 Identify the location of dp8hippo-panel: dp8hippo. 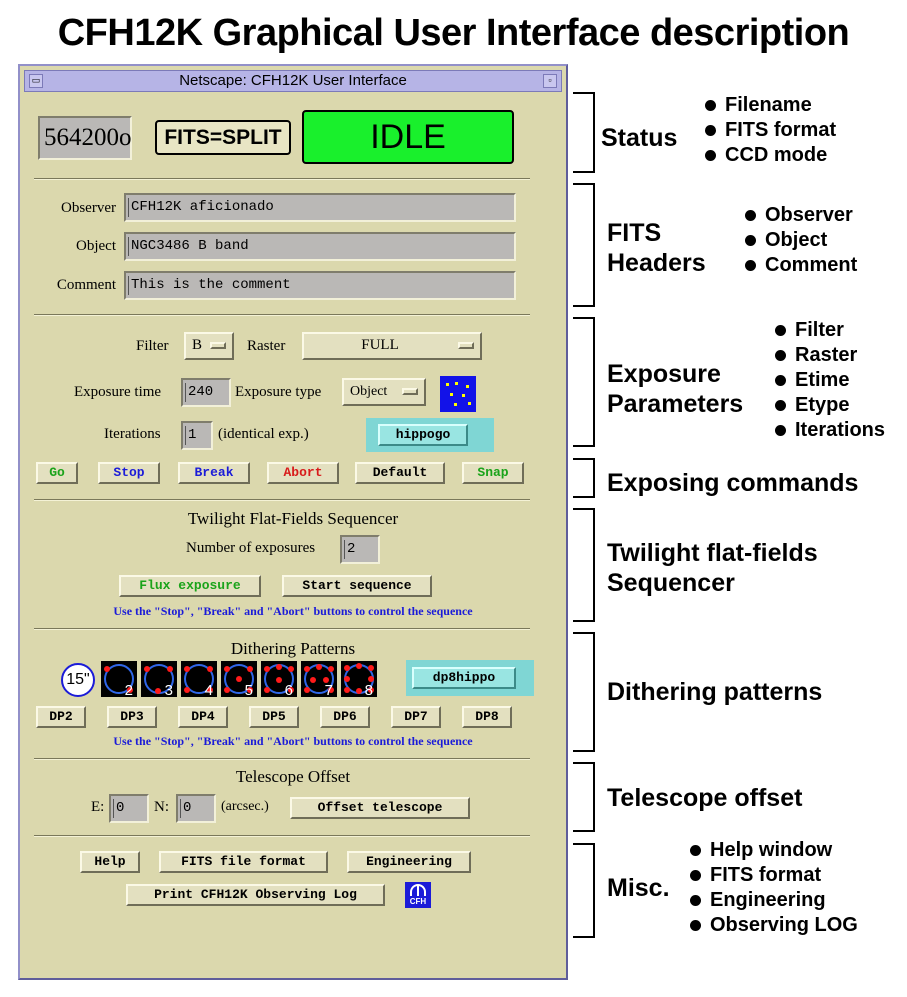
(470, 678).